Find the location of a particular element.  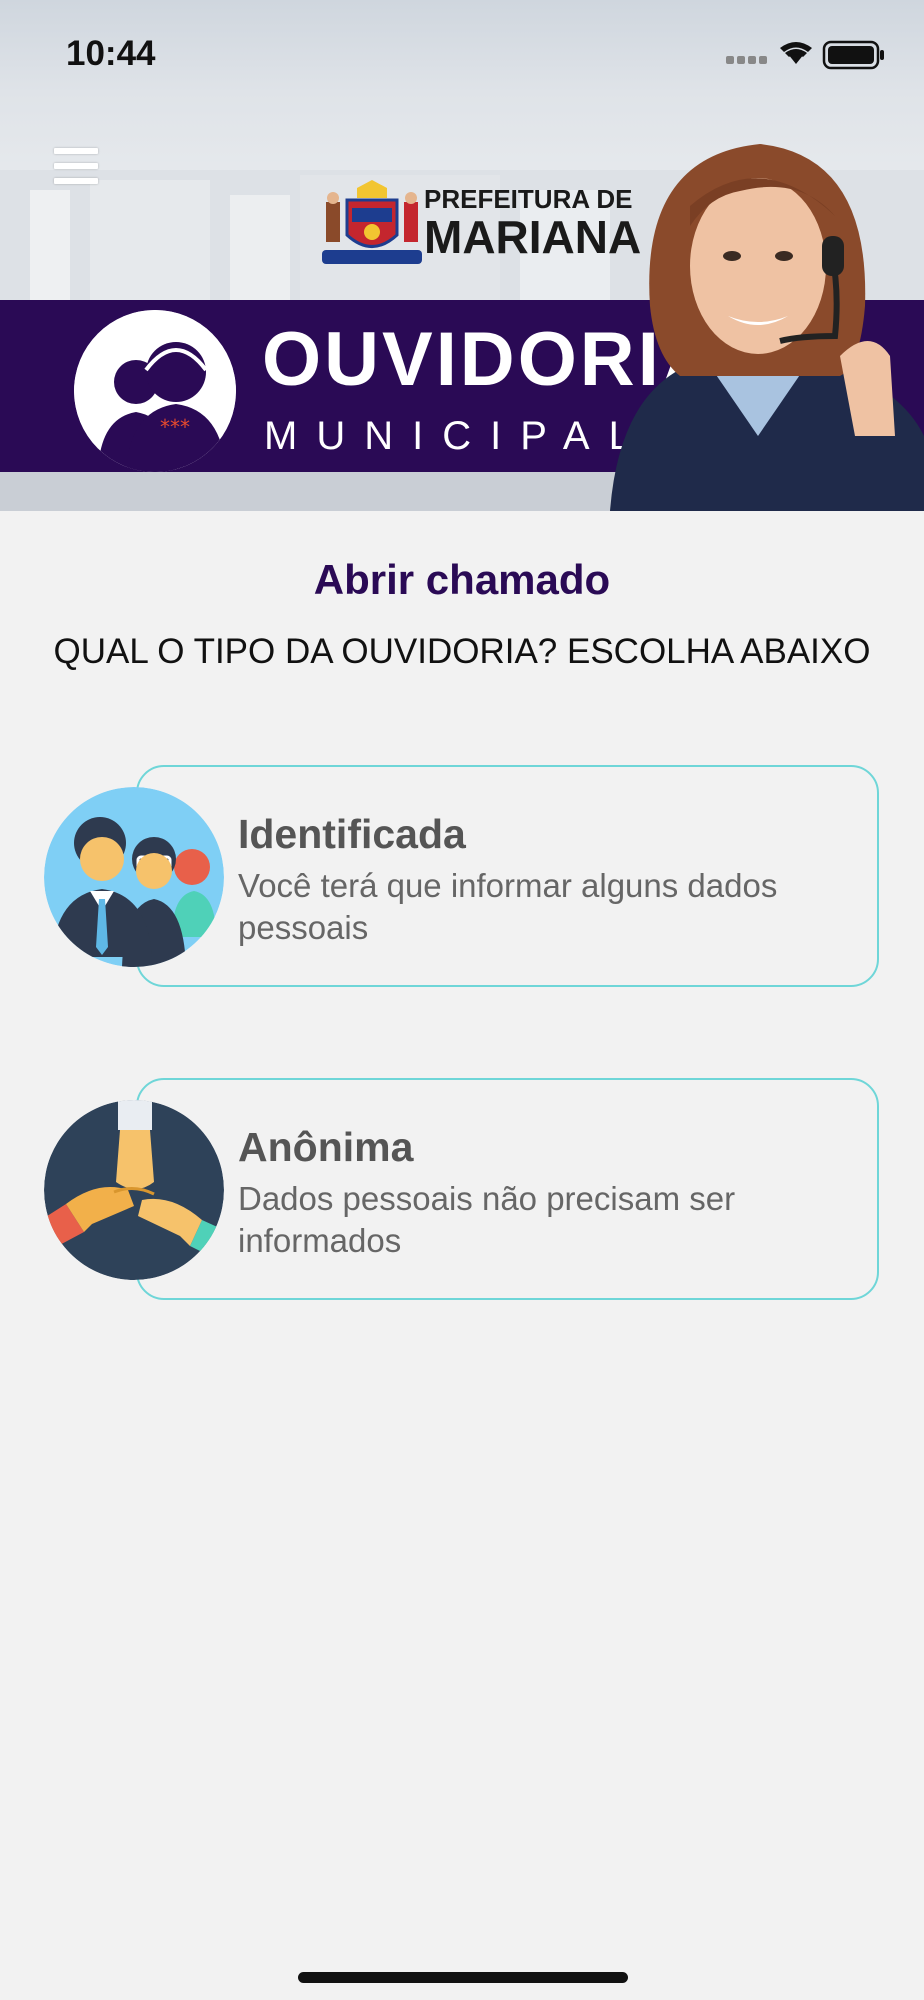

call-center-agent-photo is located at coordinates (767, 327).